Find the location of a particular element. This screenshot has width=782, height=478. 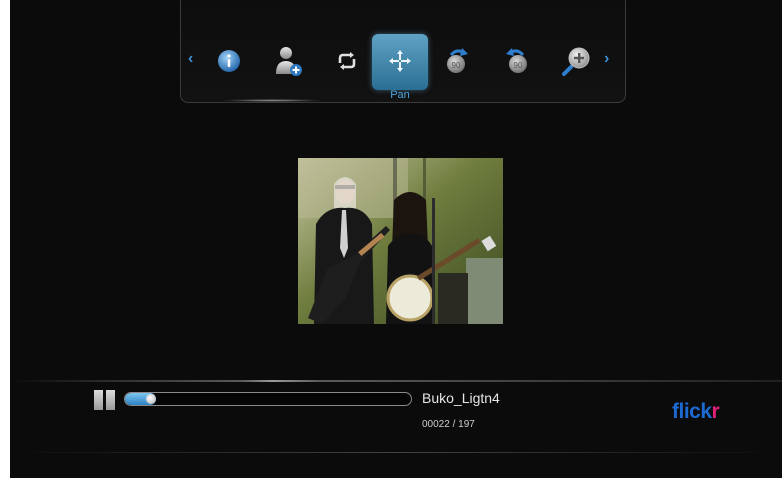

pan-label: Pan is located at coordinates (400, 95).